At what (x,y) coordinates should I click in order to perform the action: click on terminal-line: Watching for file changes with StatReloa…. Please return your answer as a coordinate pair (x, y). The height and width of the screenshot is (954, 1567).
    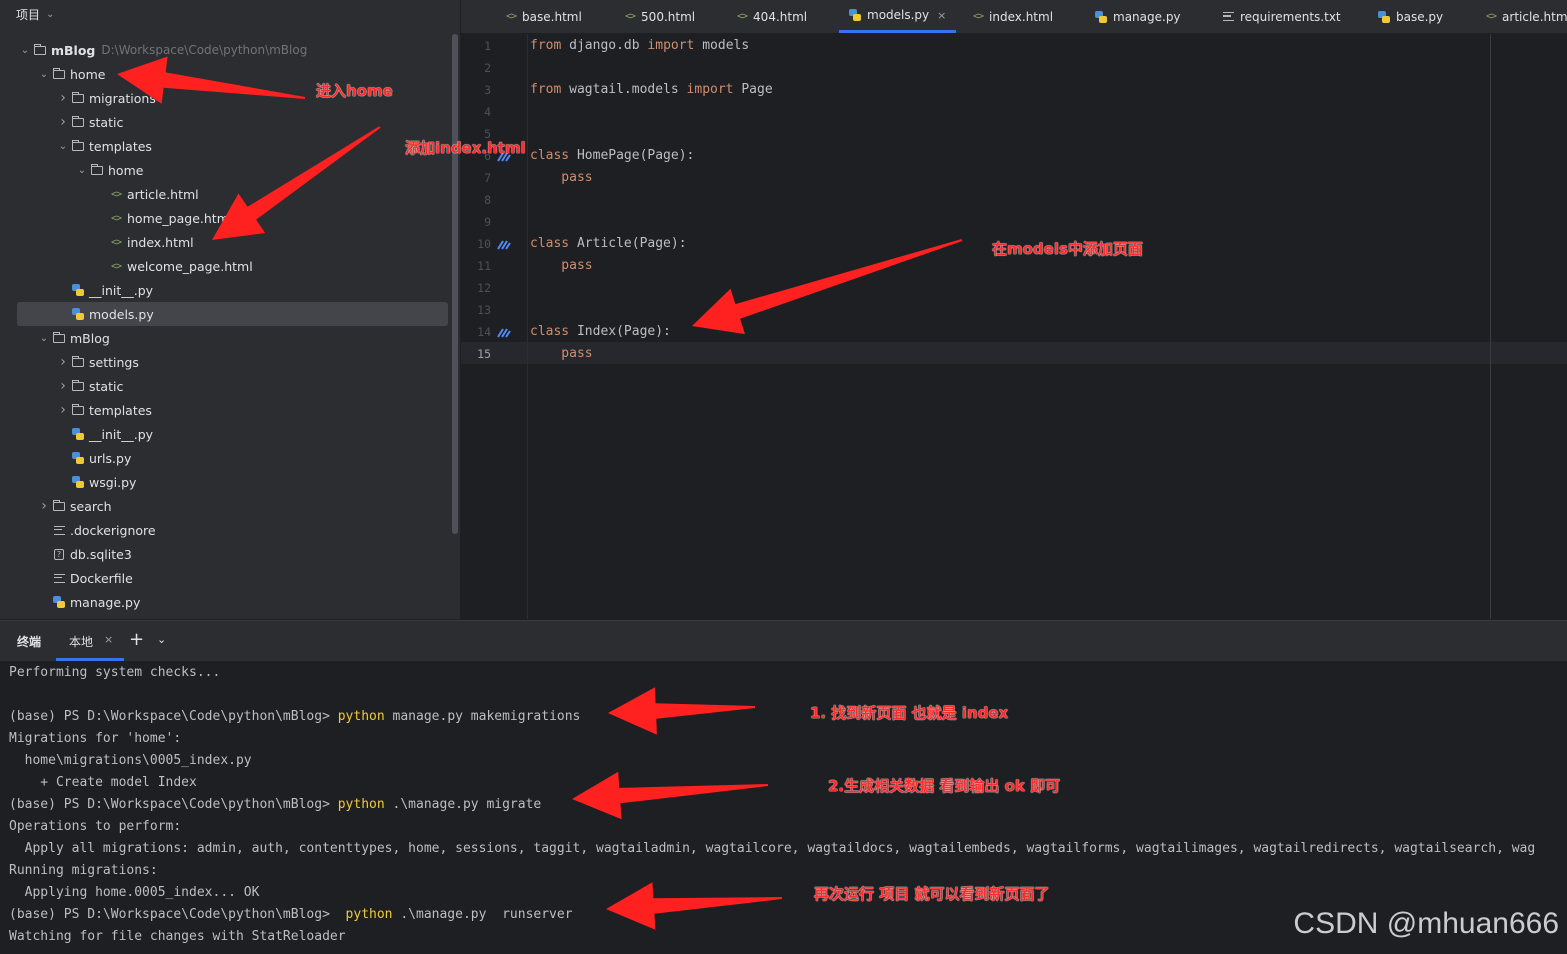
    Looking at the image, I should click on (177, 936).